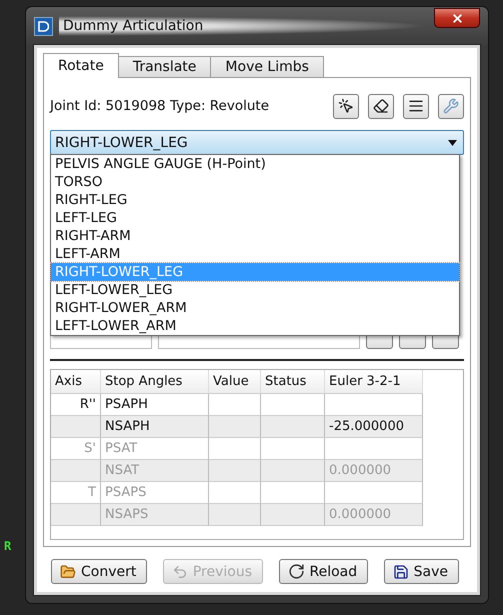  What do you see at coordinates (255, 290) in the screenshot?
I see `dropdown-option: LEFT-LOWER_LEG` at bounding box center [255, 290].